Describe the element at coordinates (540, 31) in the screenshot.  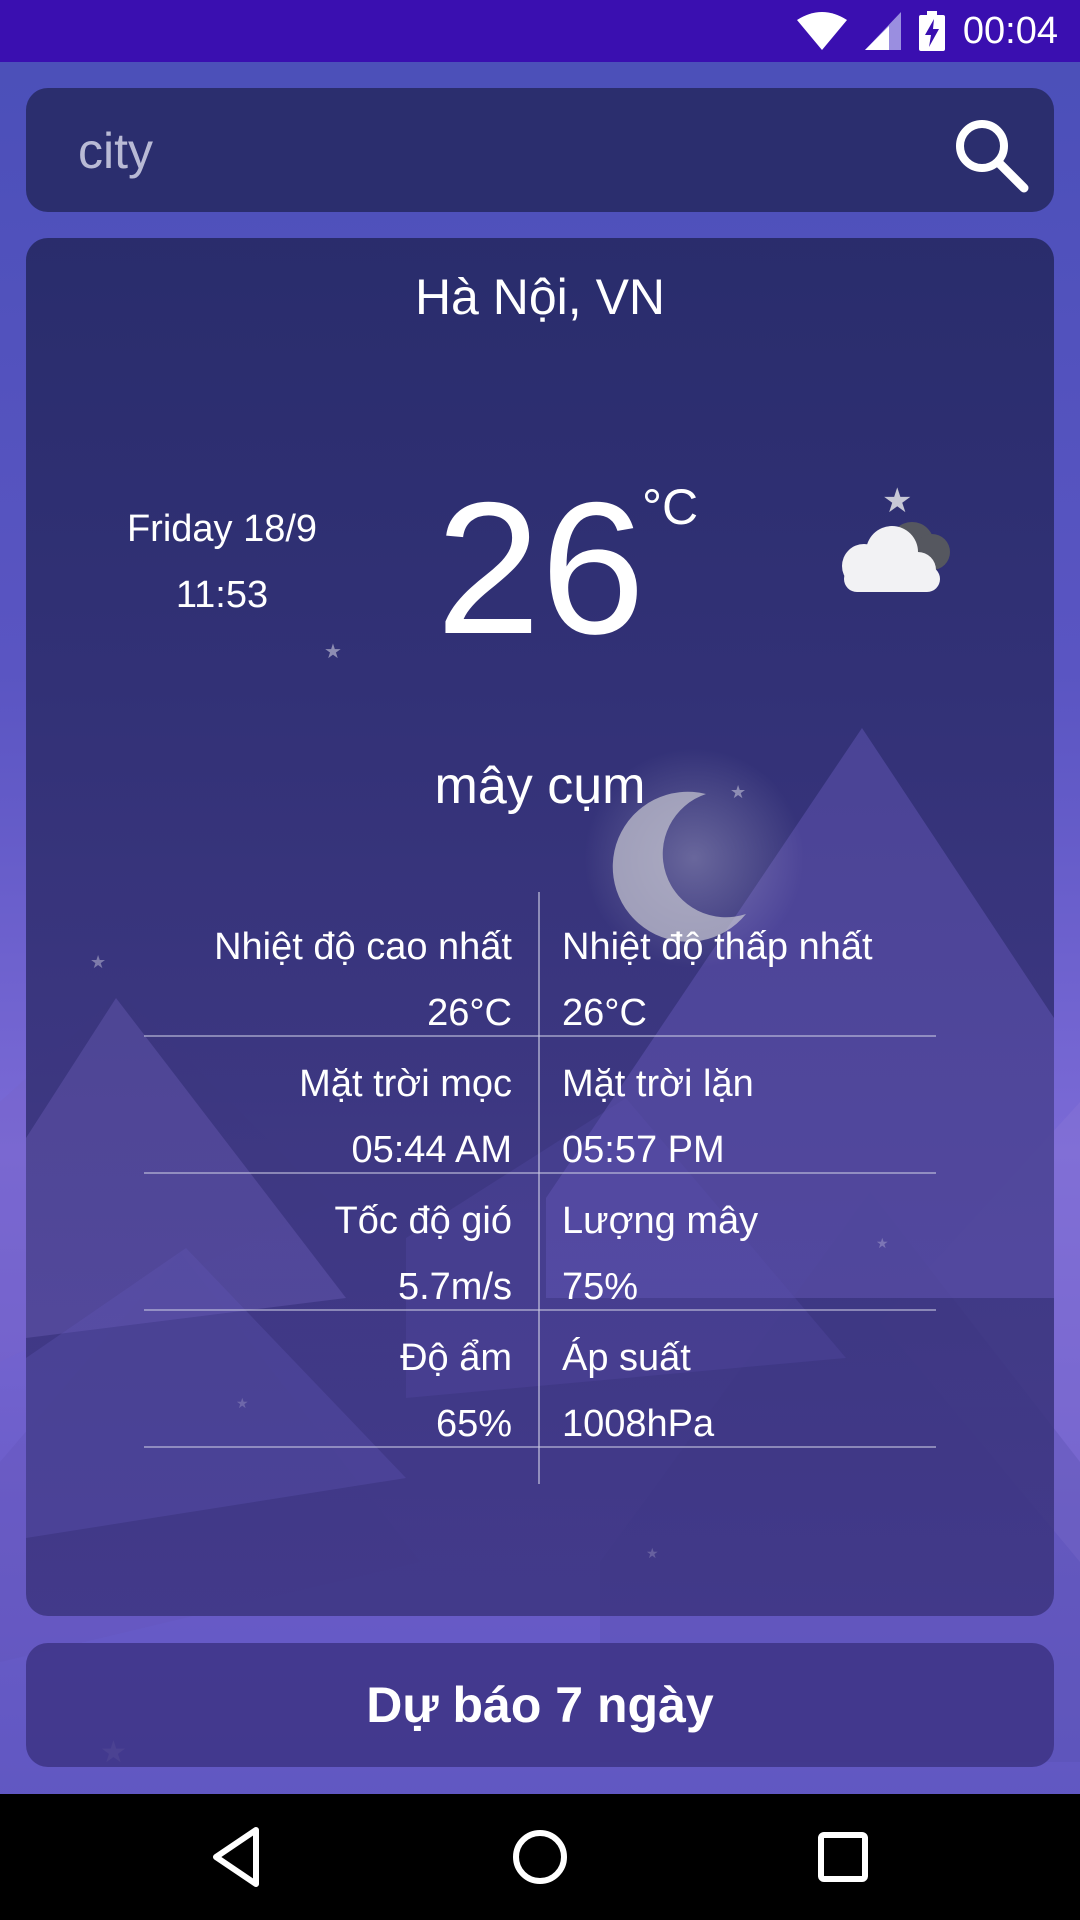
I see `status-bar: 00:04` at that location.